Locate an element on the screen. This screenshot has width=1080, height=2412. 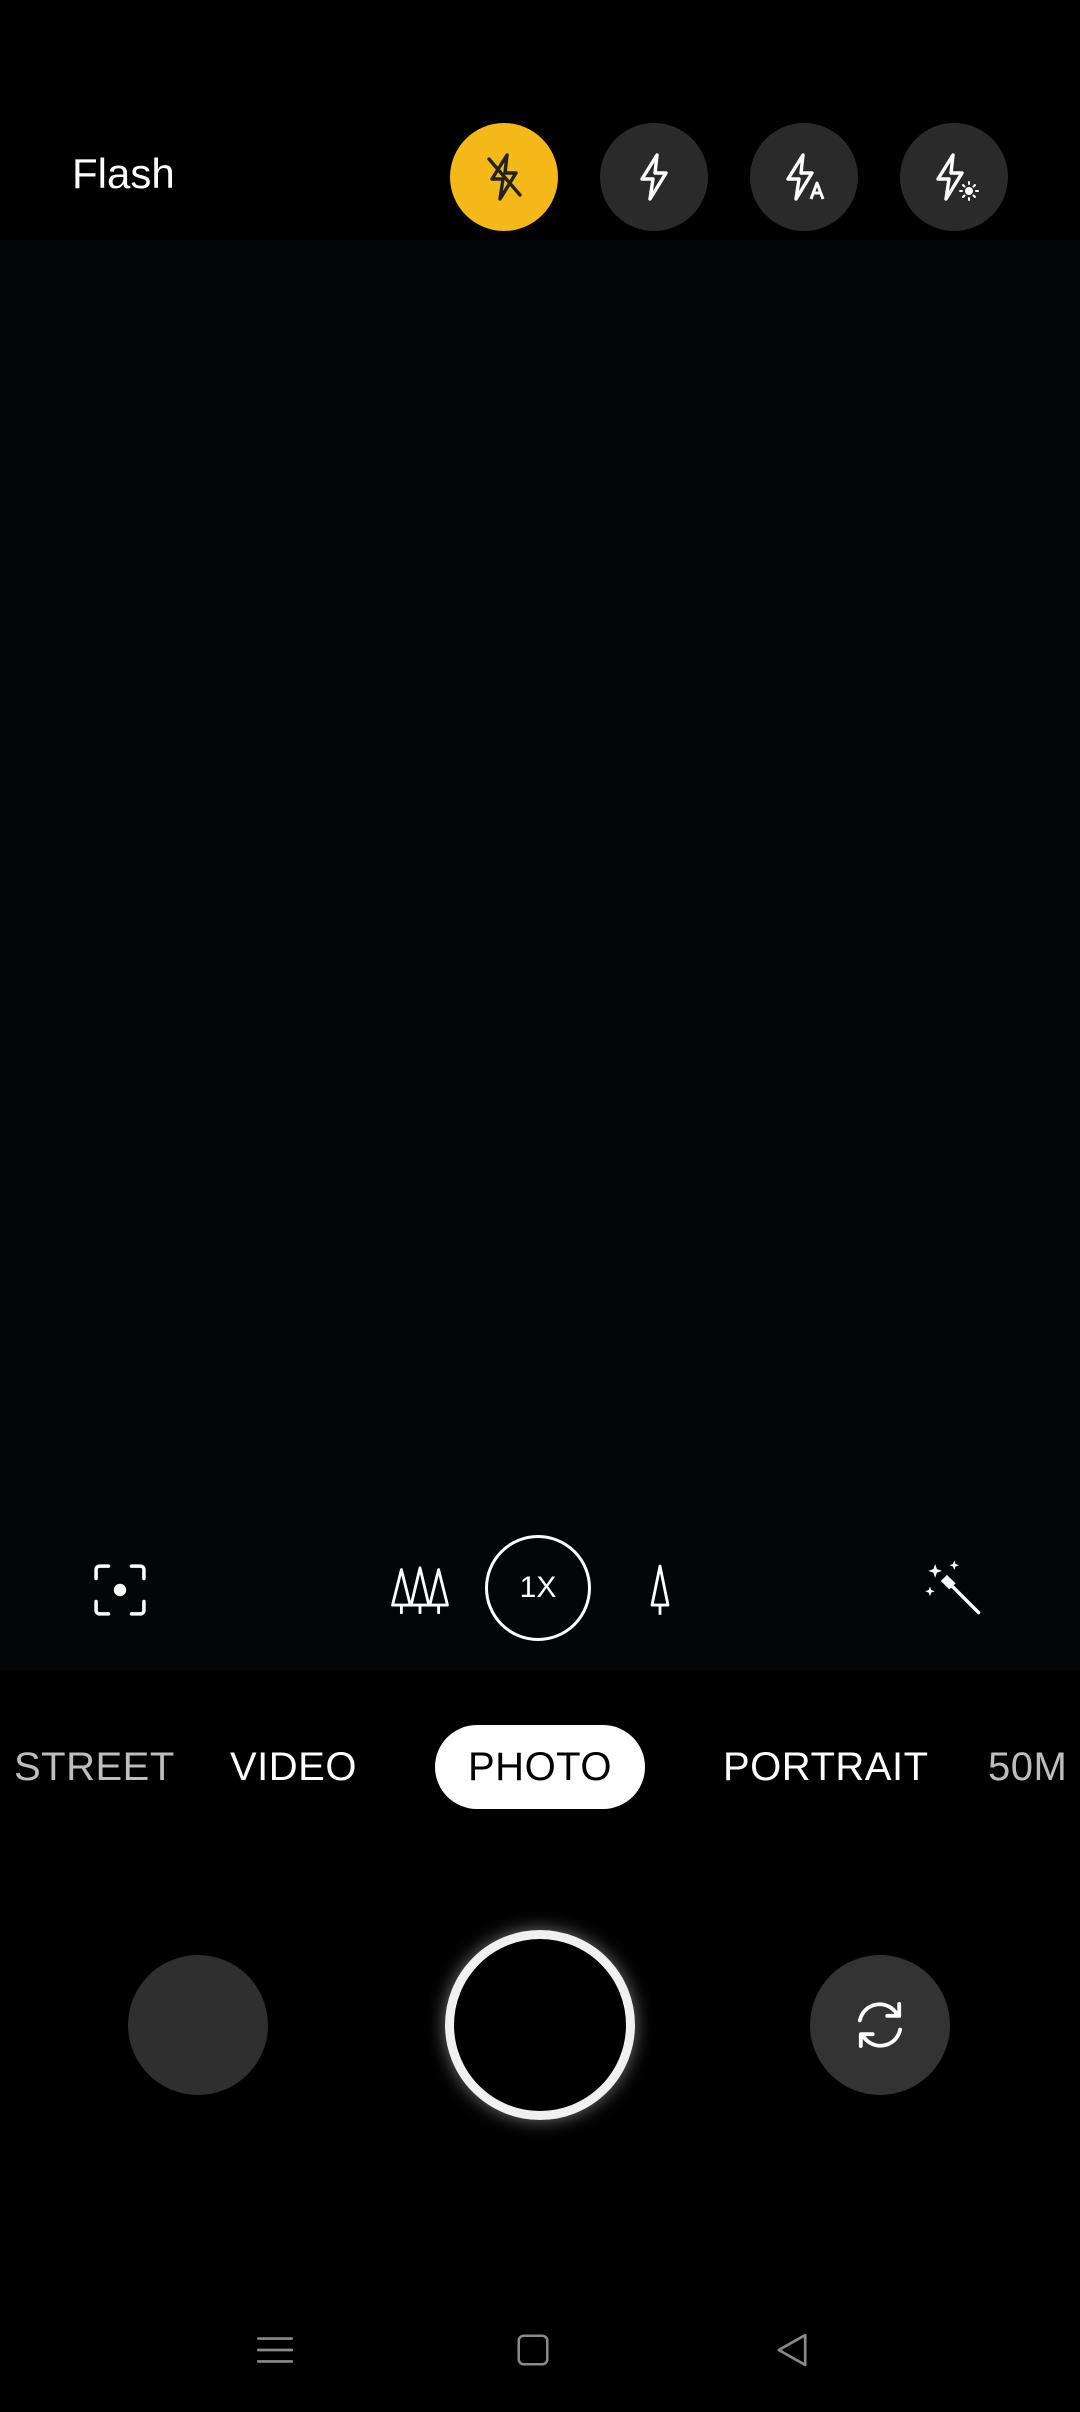
recent-apps-button is located at coordinates (275, 2350).